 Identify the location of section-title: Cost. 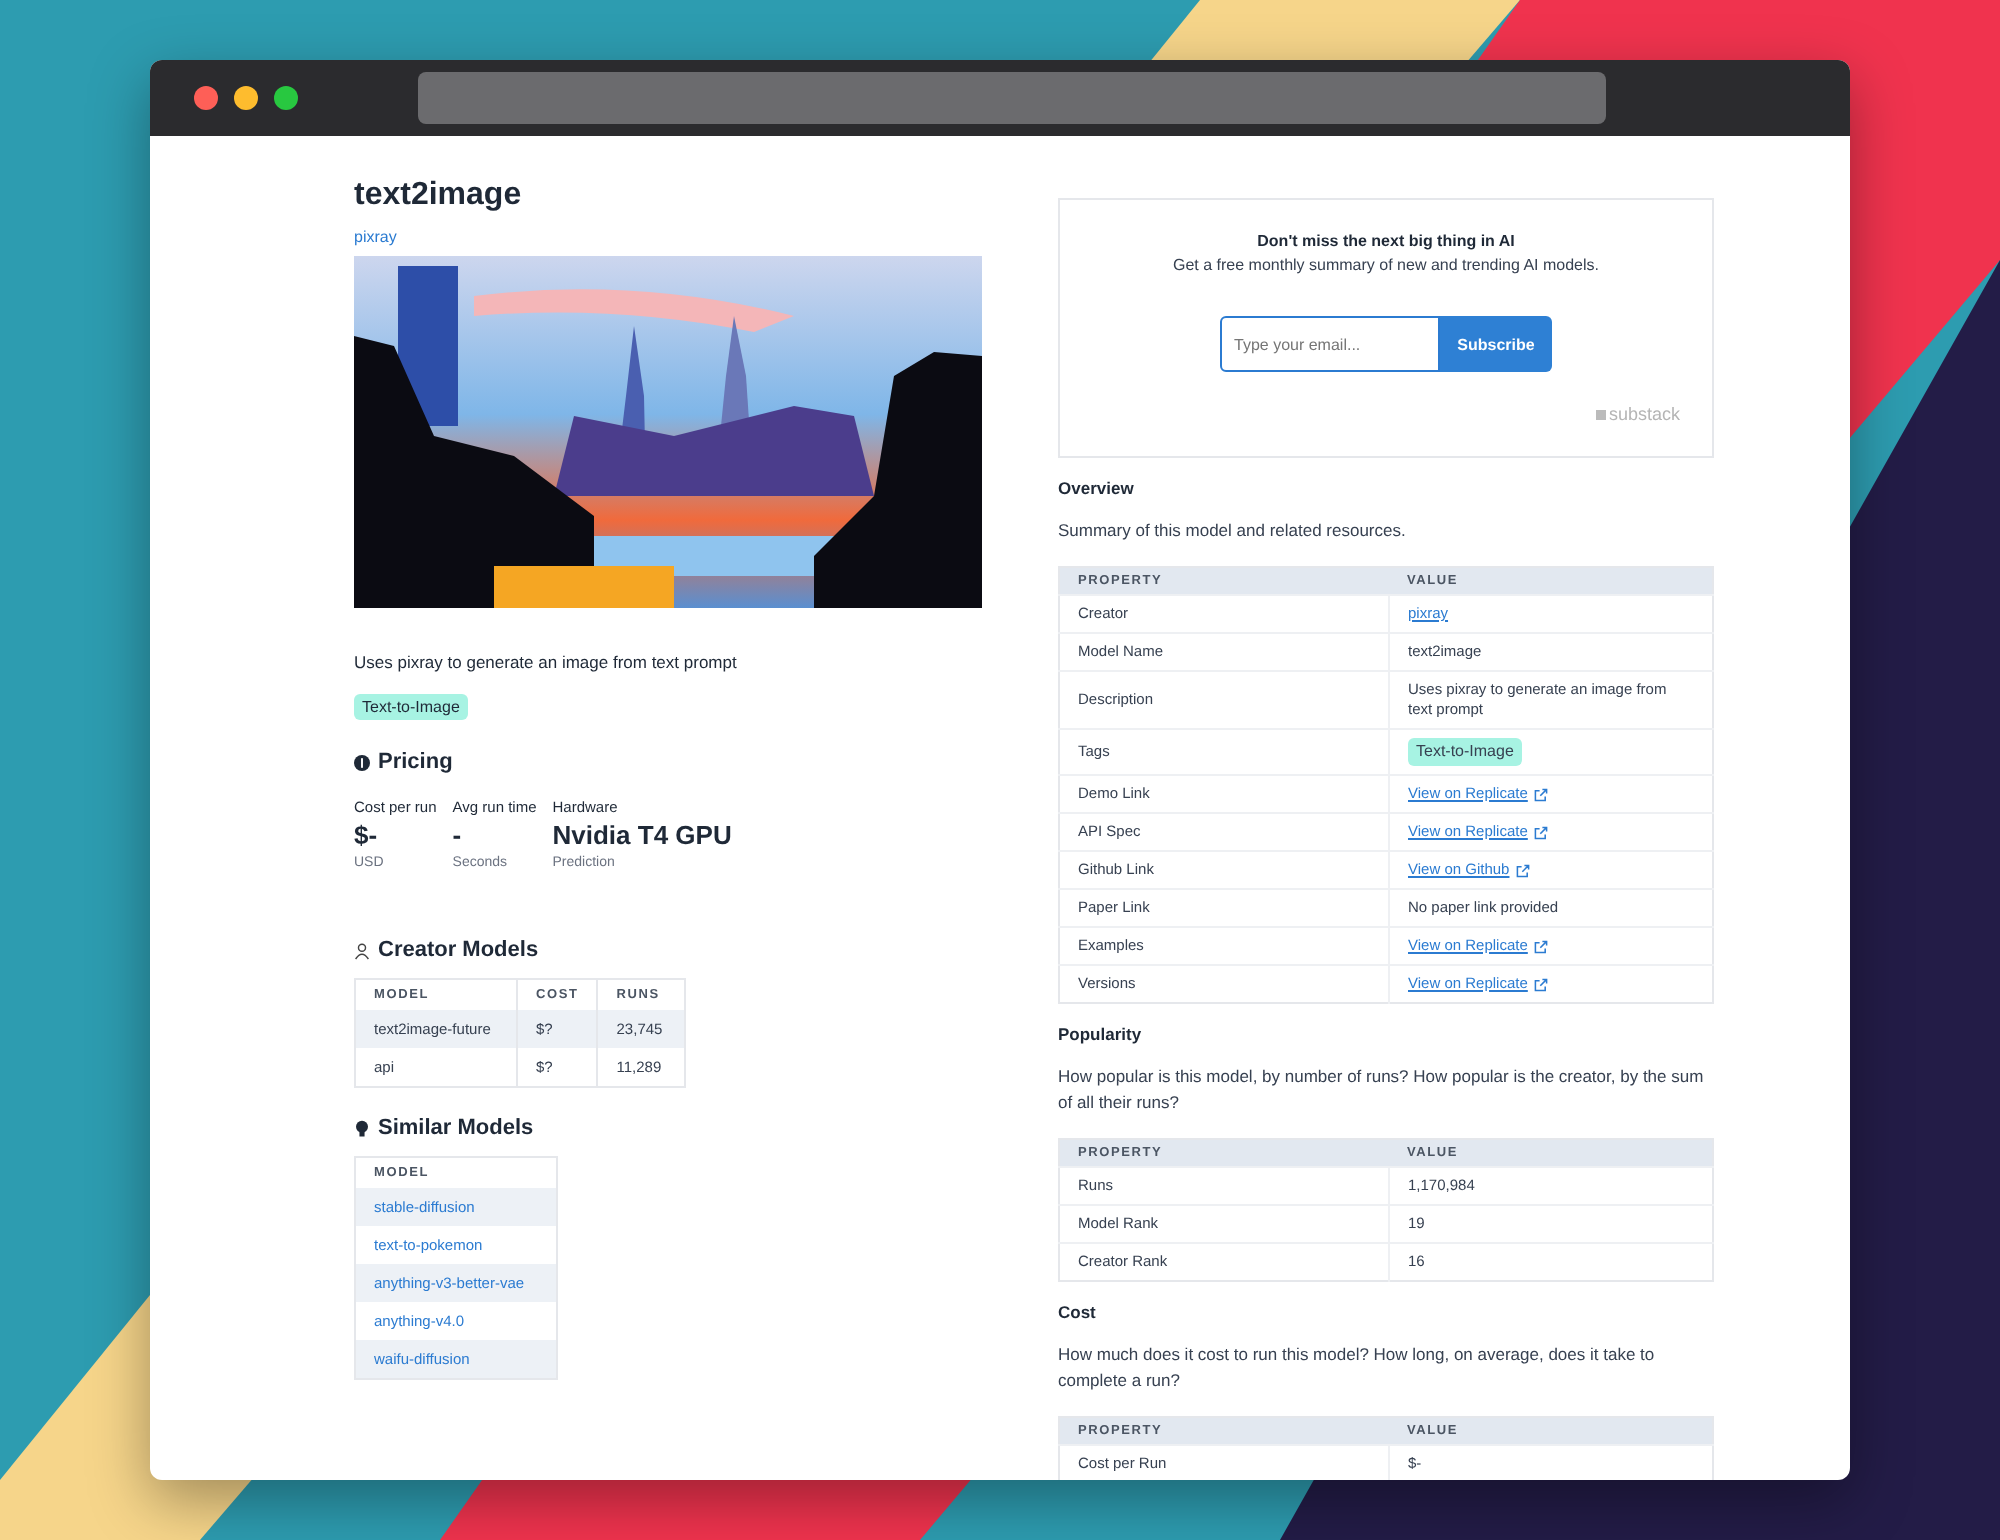
(1078, 1312).